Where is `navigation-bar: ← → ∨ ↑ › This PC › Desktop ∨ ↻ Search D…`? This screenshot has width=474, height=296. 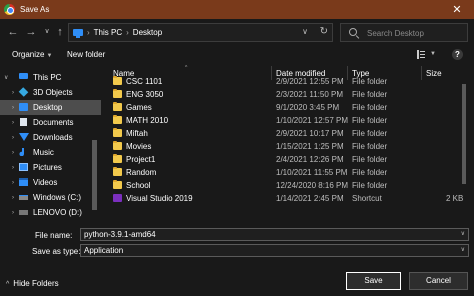 navigation-bar: ← → ∨ ↑ › This PC › Desktop ∨ ↻ Search D… is located at coordinates (237, 32).